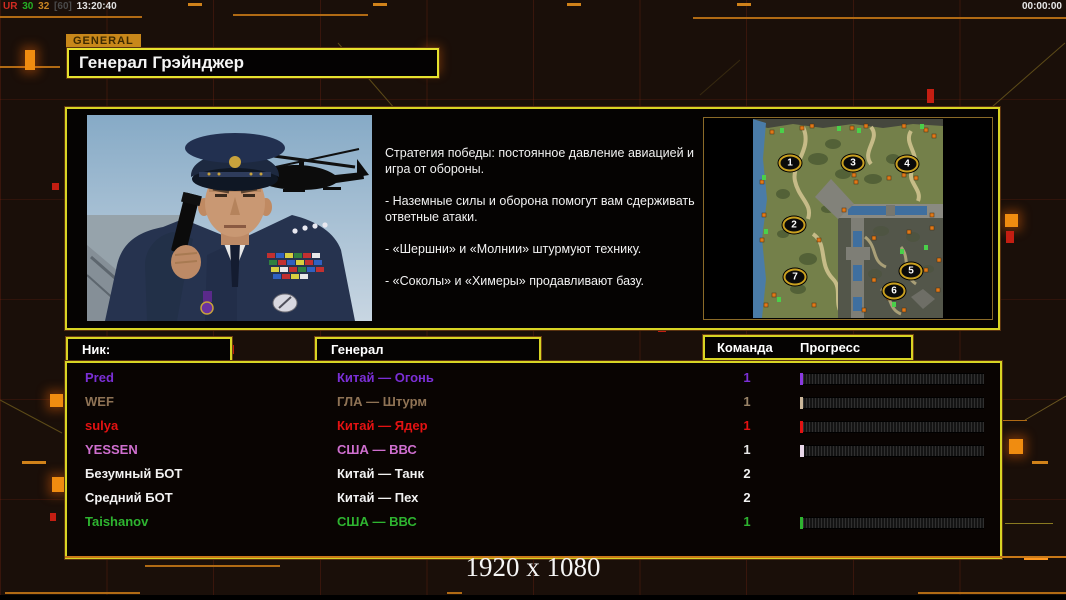 The height and width of the screenshot is (600, 1066). I want to click on table-row: YESSEN США — ВВС 1, so click(533, 450).